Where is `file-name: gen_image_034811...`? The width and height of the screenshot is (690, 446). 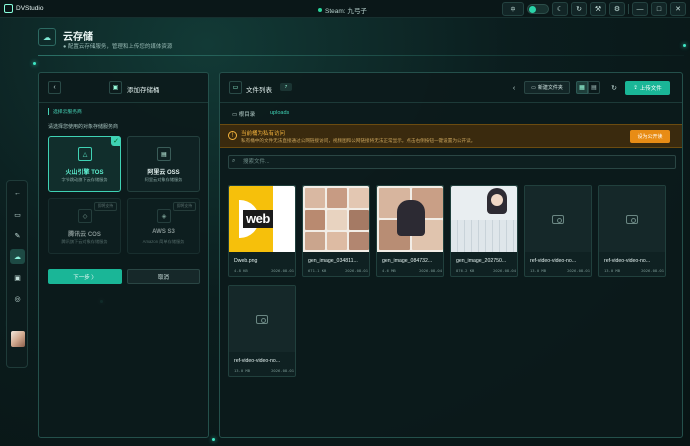
file-name: gen_image_034811... is located at coordinates (333, 261).